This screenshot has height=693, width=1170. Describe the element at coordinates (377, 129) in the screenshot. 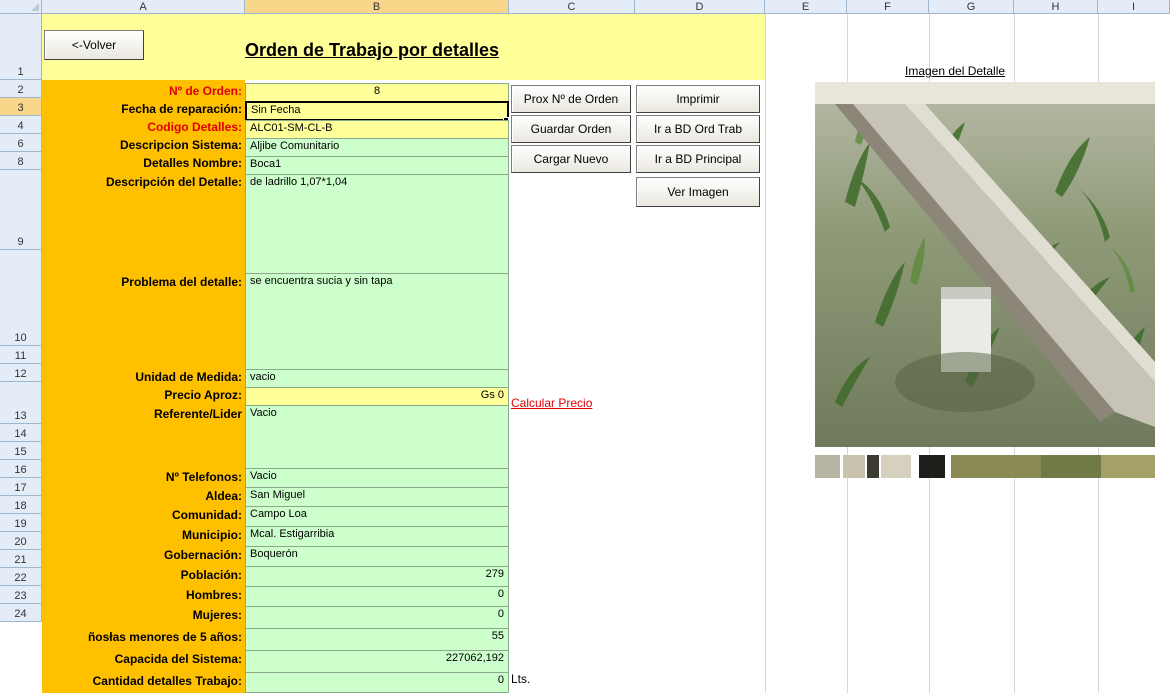

I see `codigo-value: ALC01-SM-CL-B` at that location.